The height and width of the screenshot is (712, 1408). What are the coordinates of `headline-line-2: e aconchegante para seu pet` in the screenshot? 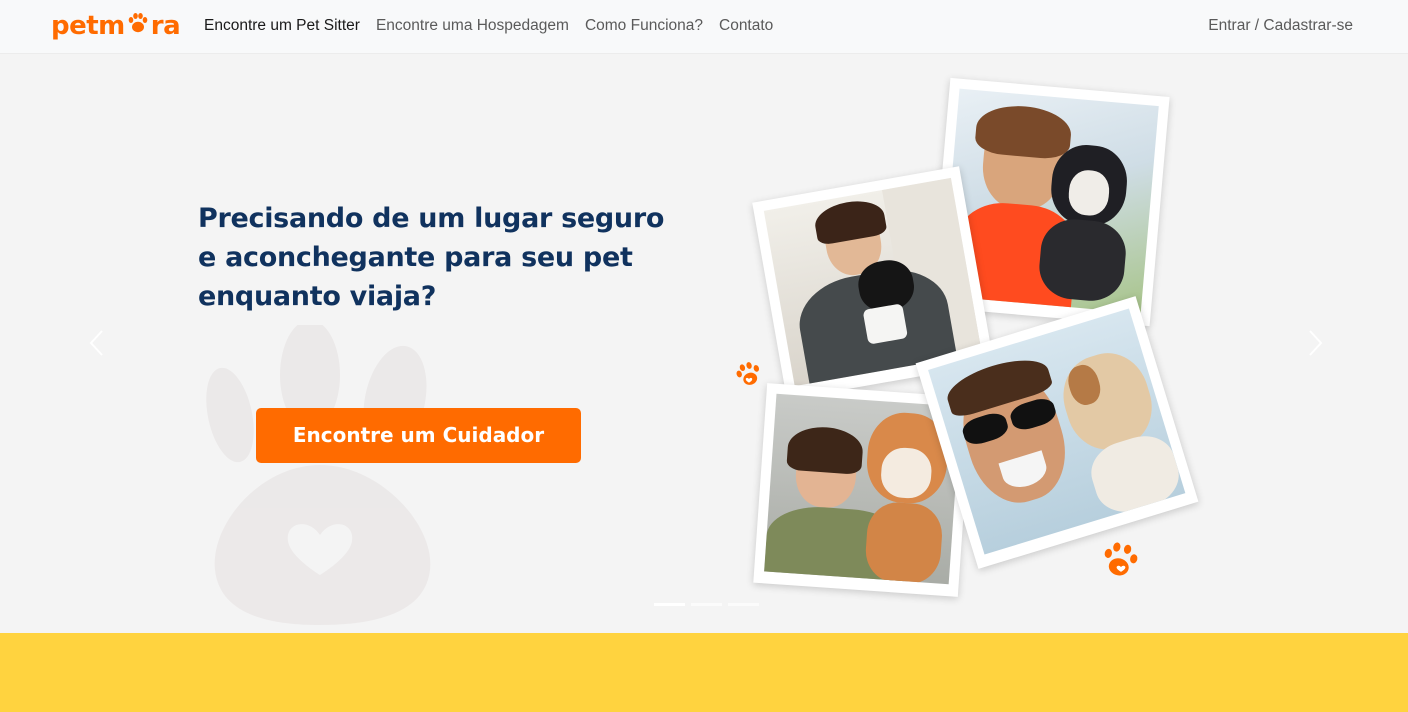 It's located at (415, 257).